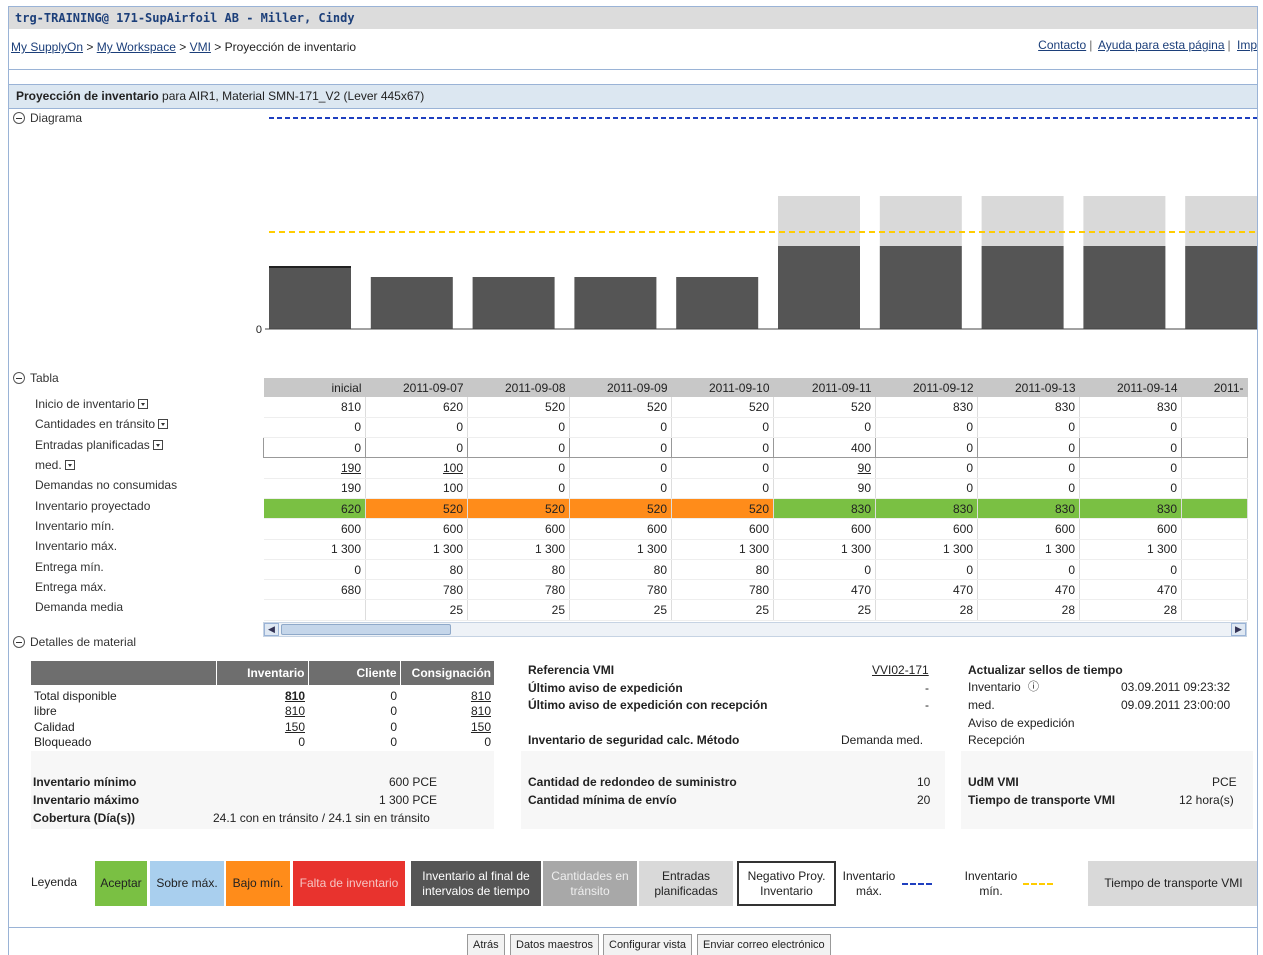 This screenshot has height=955, width=1263. Describe the element at coordinates (136, 47) in the screenshot. I see `breadcrumb-my-workspace: My Workspace` at that location.